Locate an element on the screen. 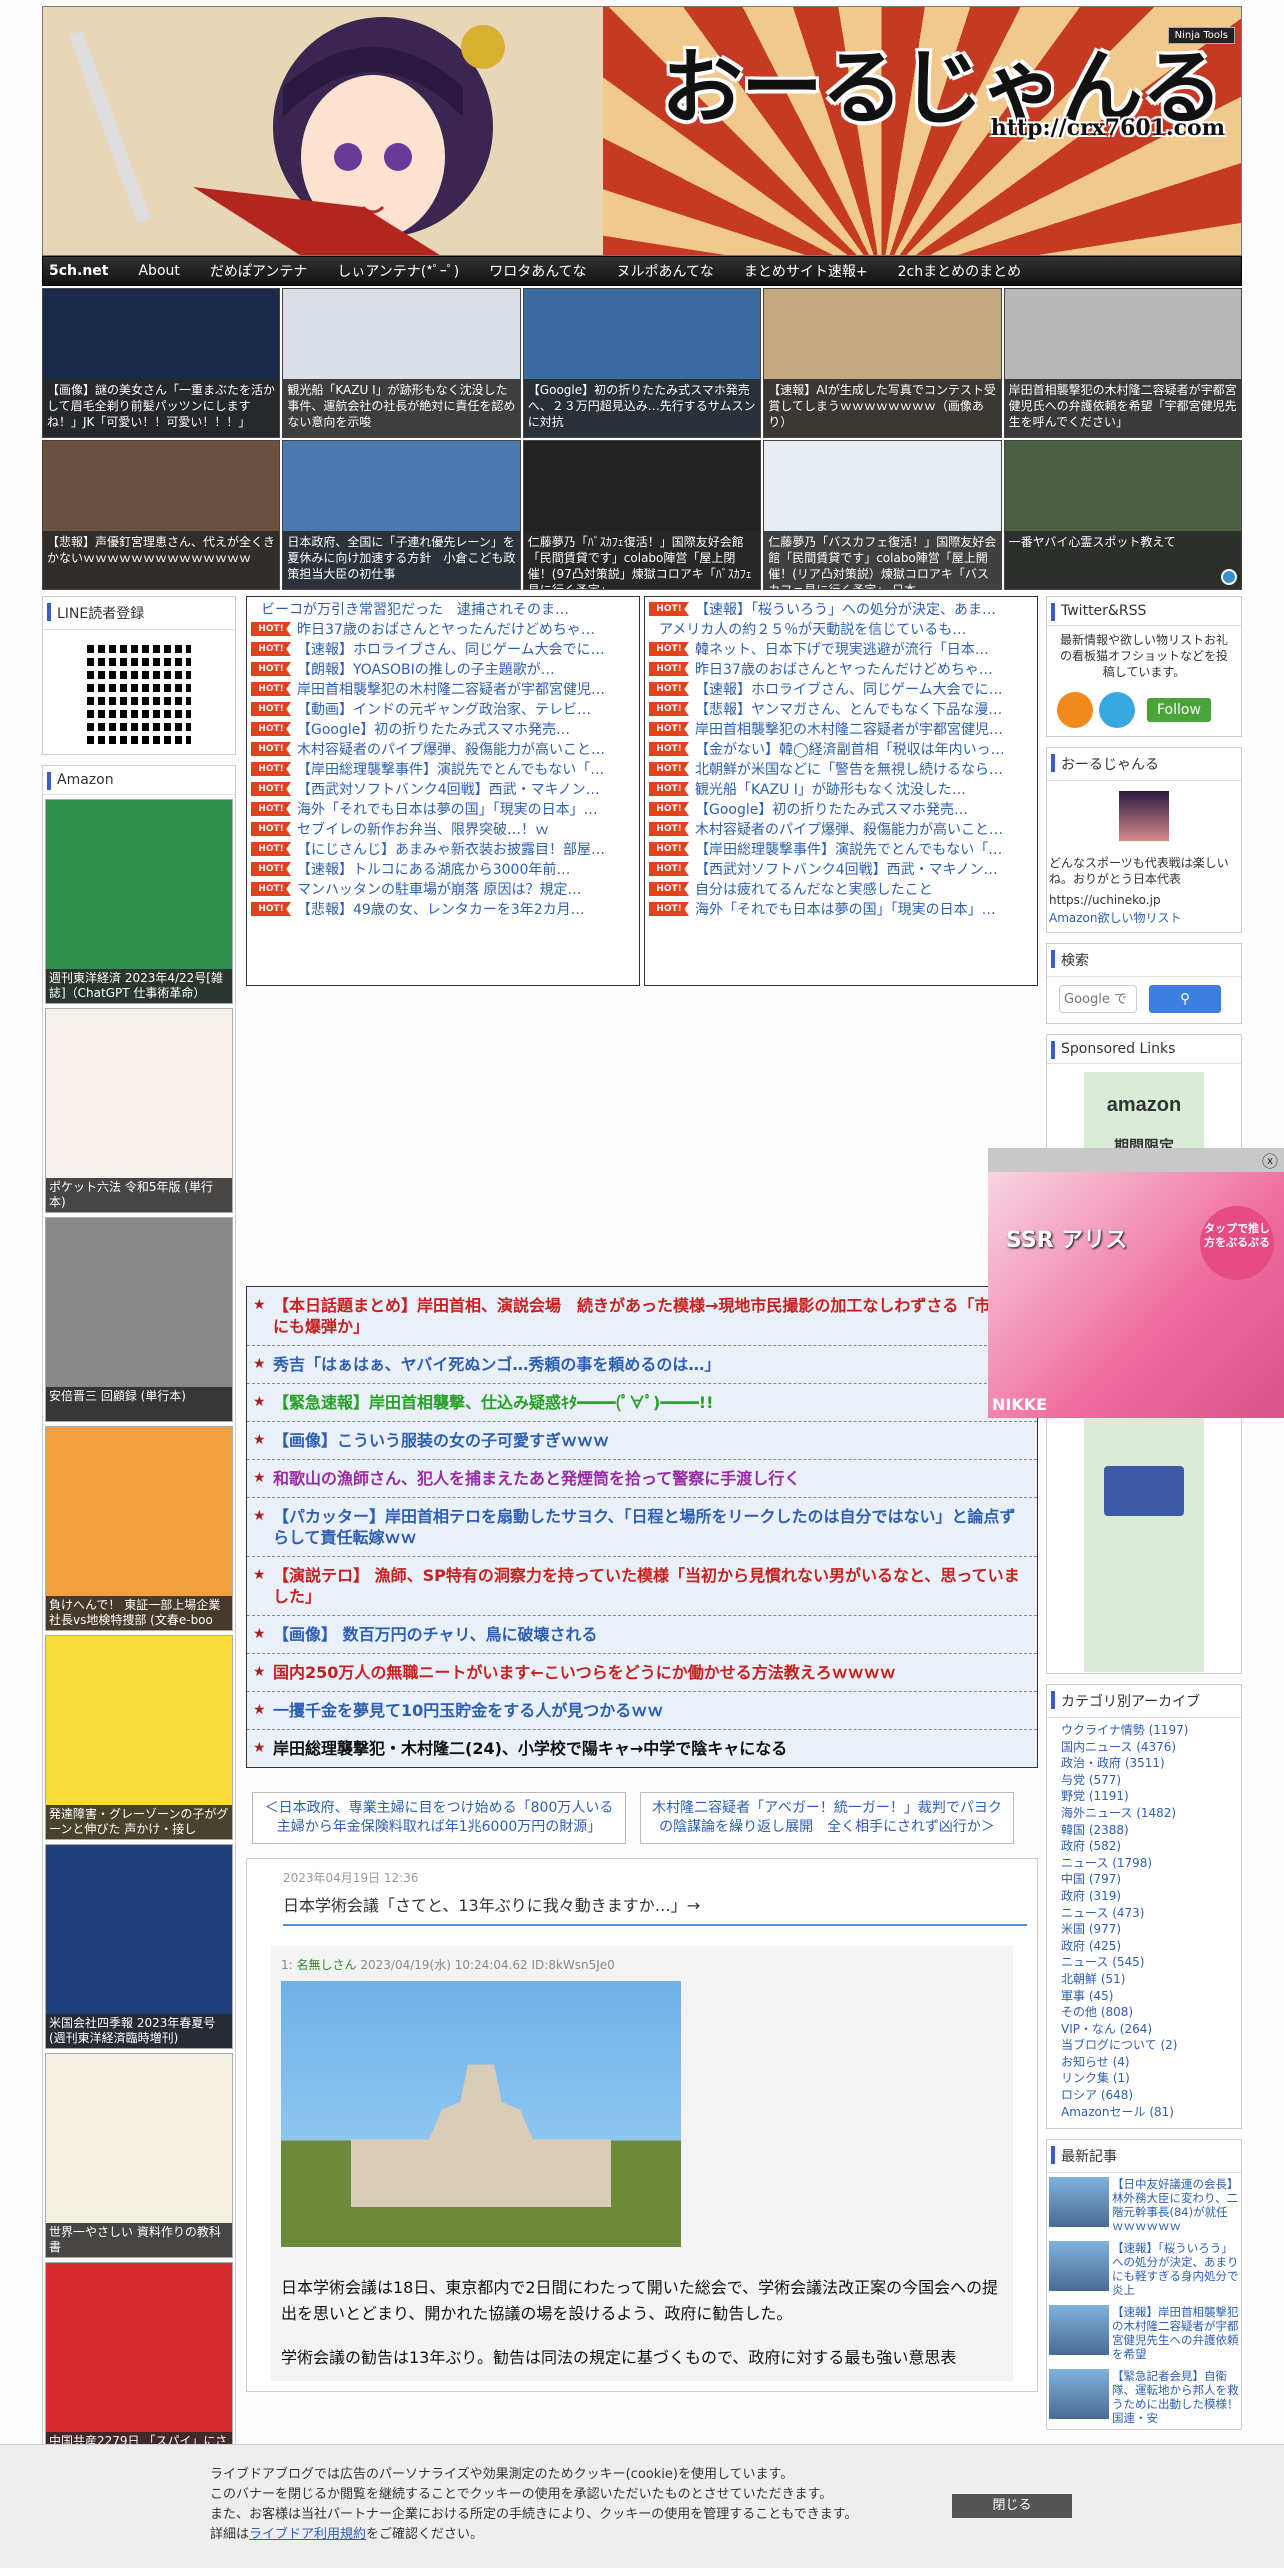 The image size is (1284, 2568). featured-item: 秀吉「はぁはぁ、ヤバイ死ぬンゴ…秀頼の事を頼めるのは…」 is located at coordinates (642, 1365).